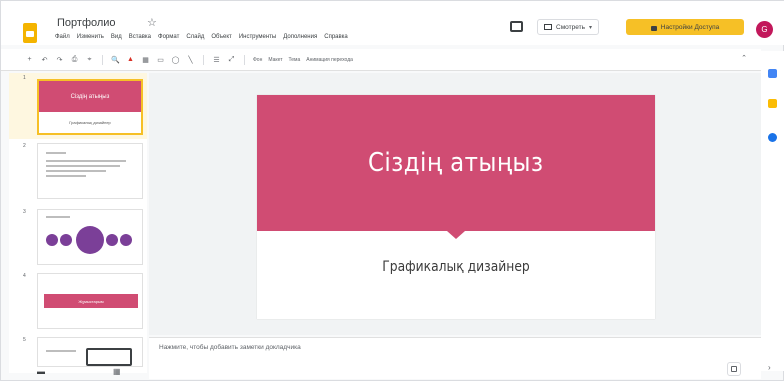 The image size is (784, 381). What do you see at coordinates (24, 78) in the screenshot?
I see `slide-number: 1` at bounding box center [24, 78].